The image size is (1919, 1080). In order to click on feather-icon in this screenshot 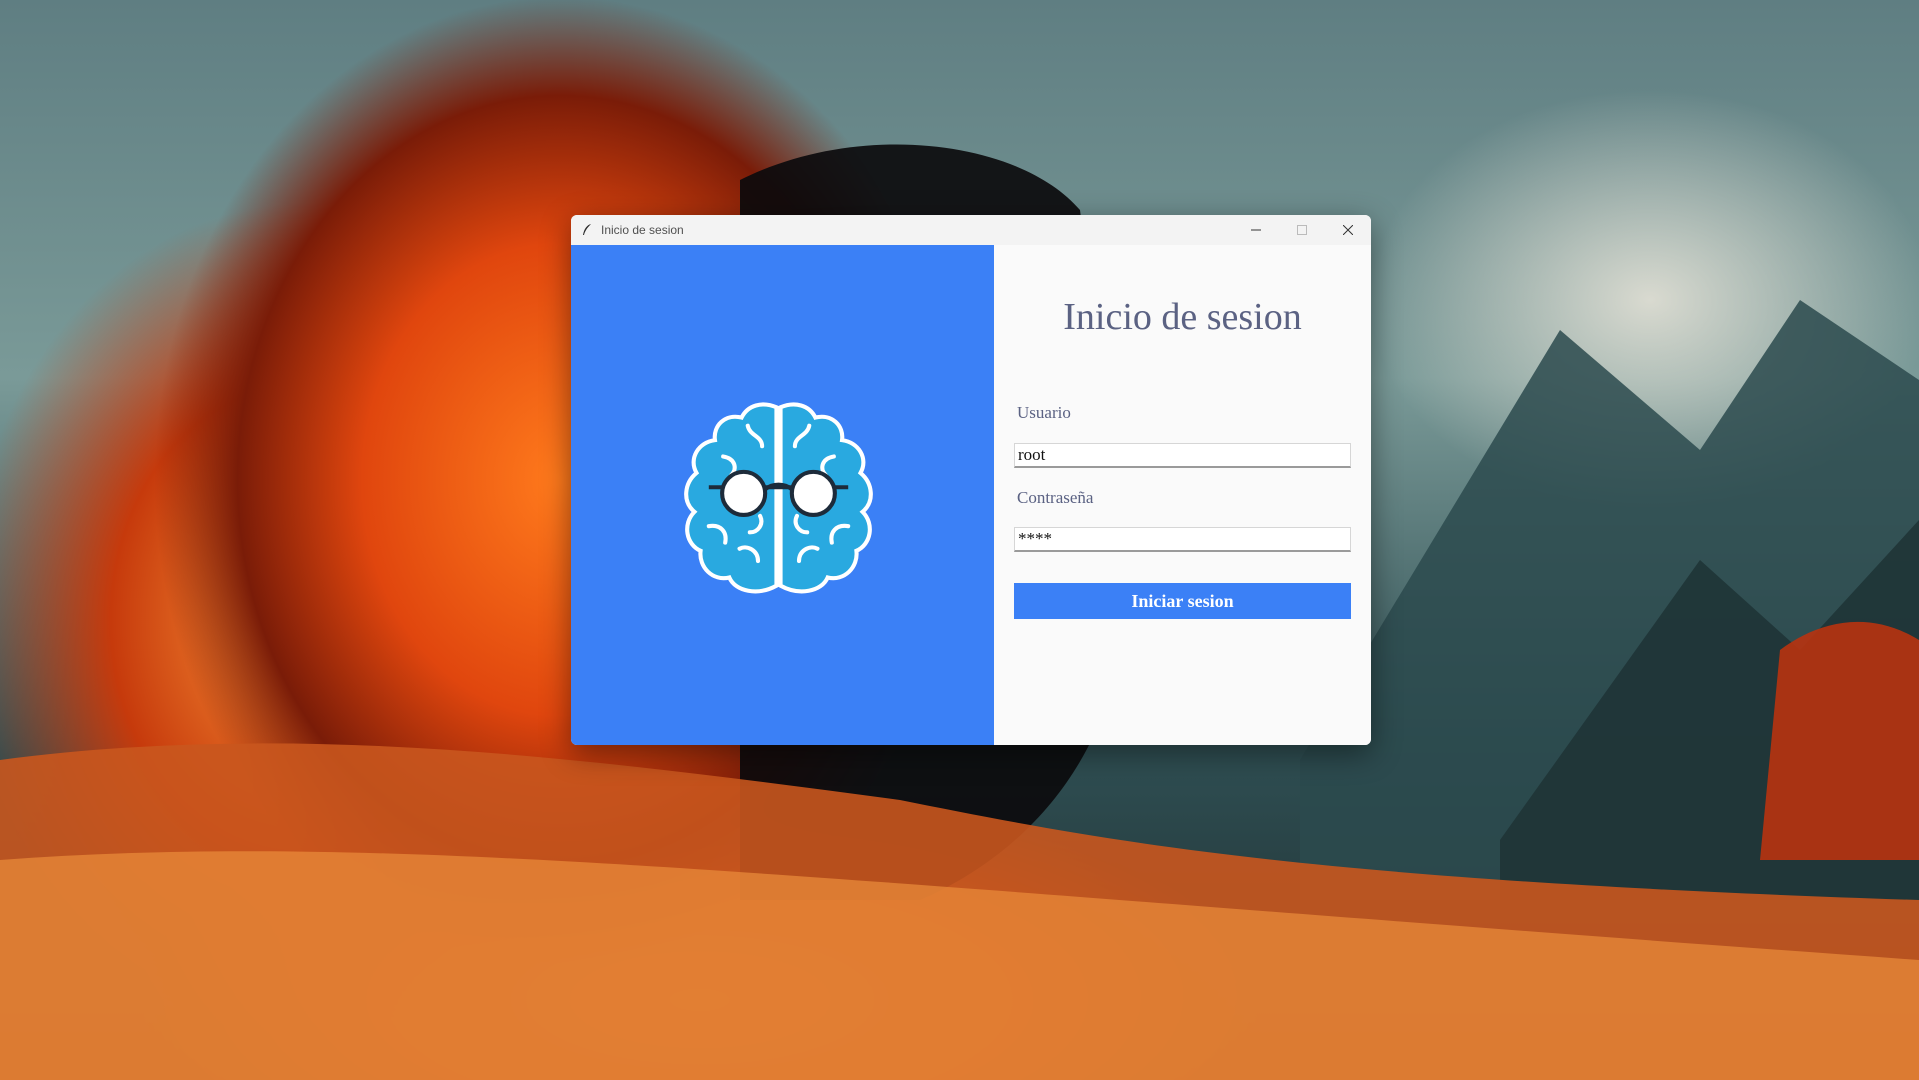, I will do `click(588, 230)`.